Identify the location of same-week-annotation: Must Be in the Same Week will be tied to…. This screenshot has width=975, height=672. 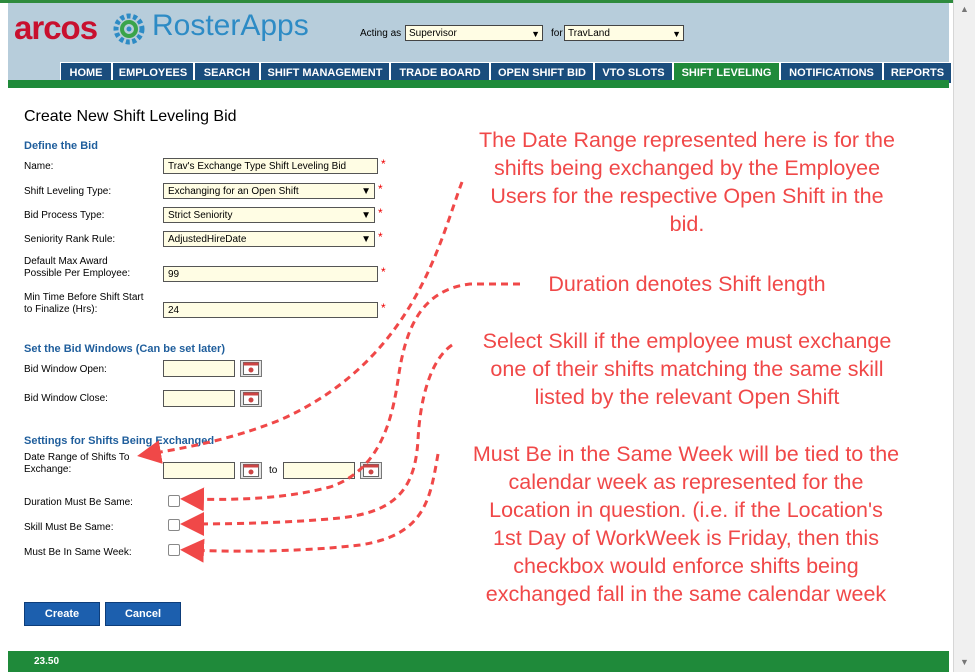
(686, 524).